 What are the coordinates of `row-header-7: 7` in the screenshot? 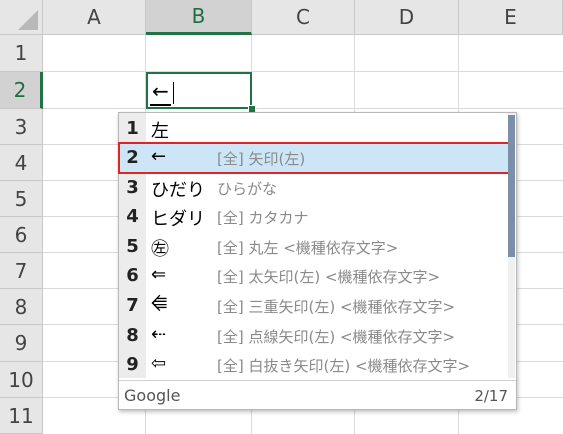 It's located at (21, 271).